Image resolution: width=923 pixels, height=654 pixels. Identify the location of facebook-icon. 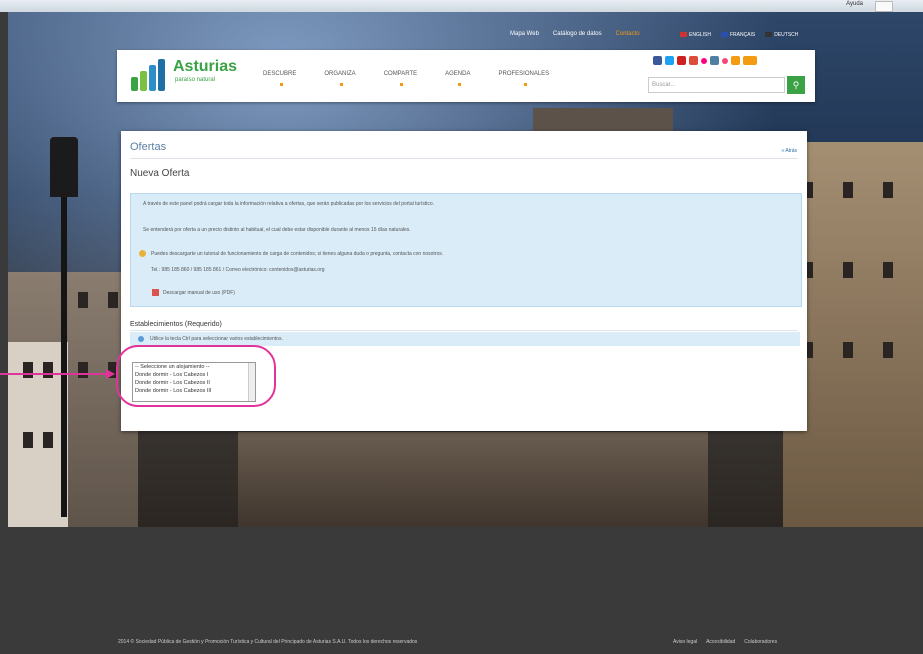
(657, 60).